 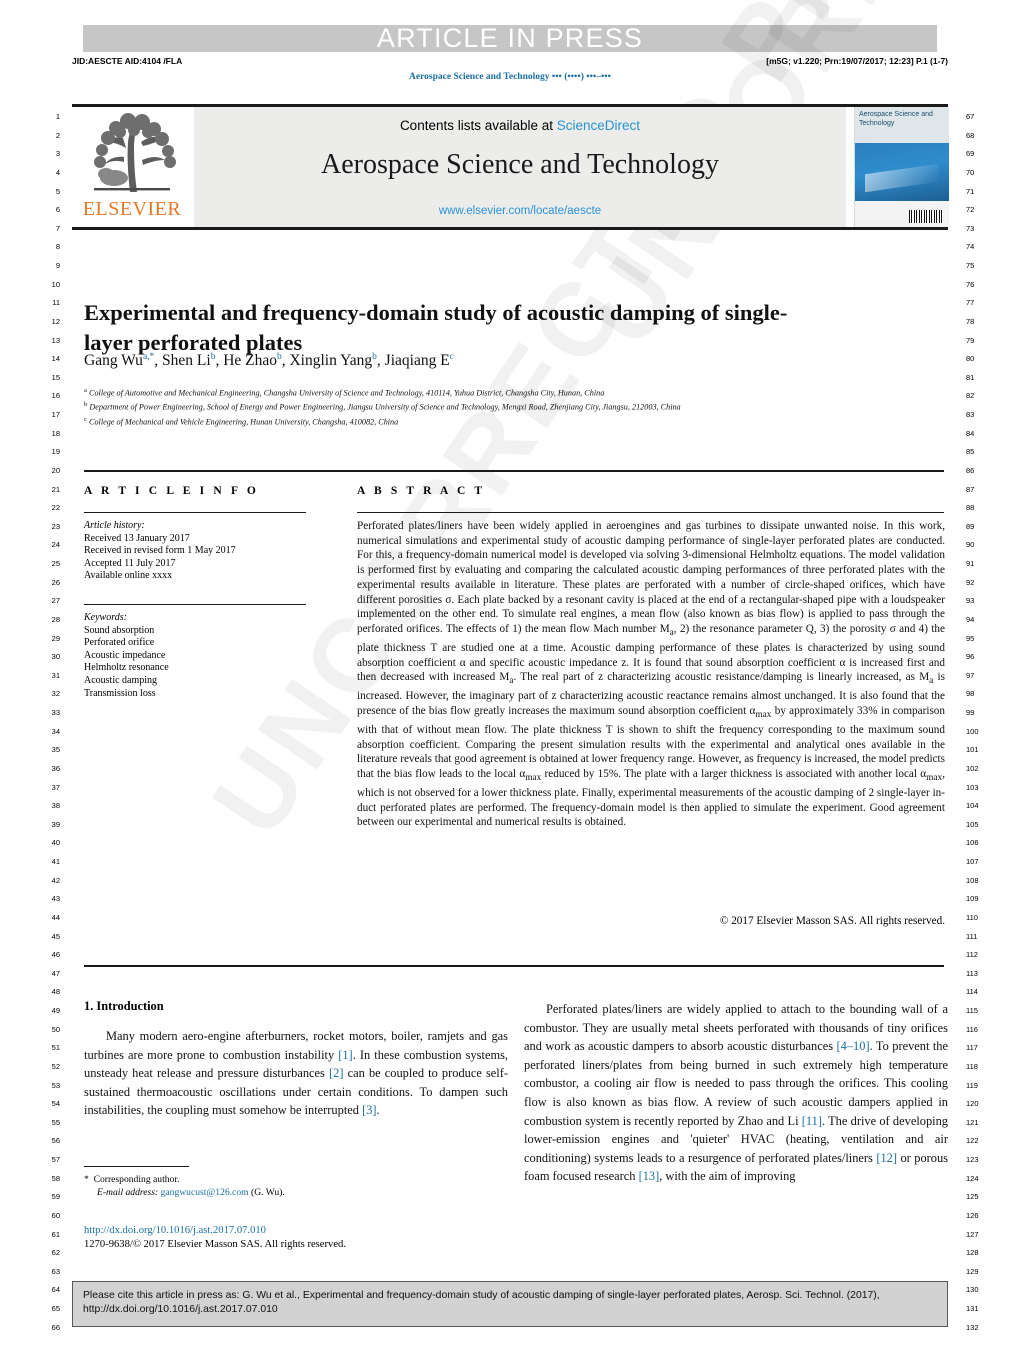 What do you see at coordinates (970, 638) in the screenshot?
I see `line-number: 95` at bounding box center [970, 638].